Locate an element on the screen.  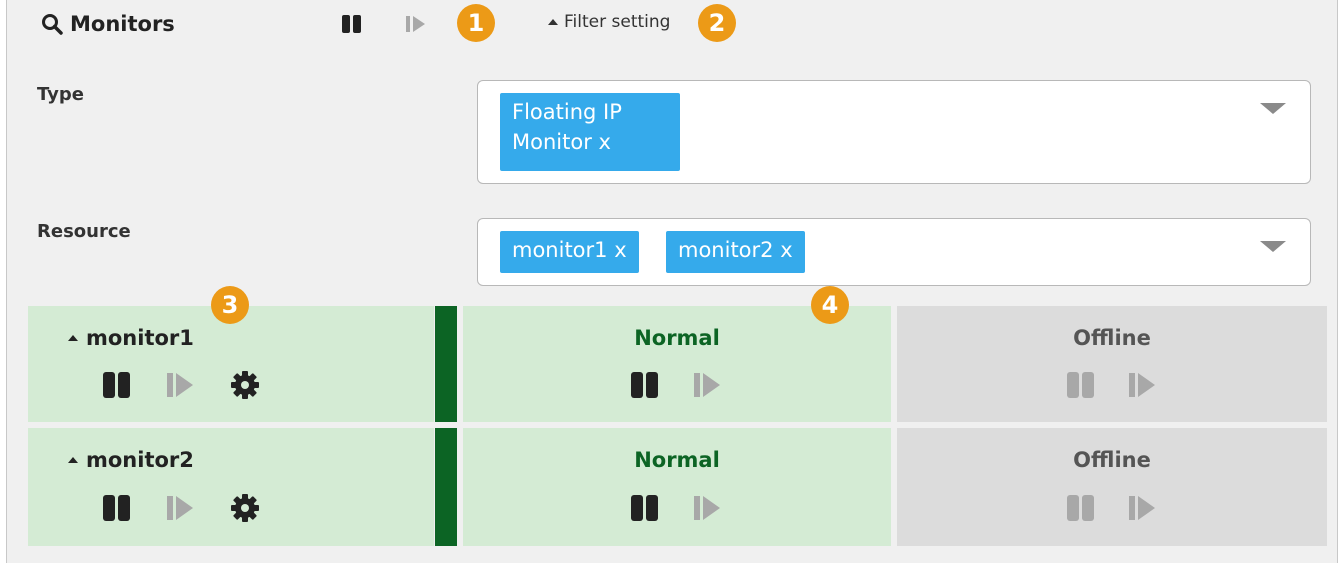
resource-label: Resource is located at coordinates (84, 231).